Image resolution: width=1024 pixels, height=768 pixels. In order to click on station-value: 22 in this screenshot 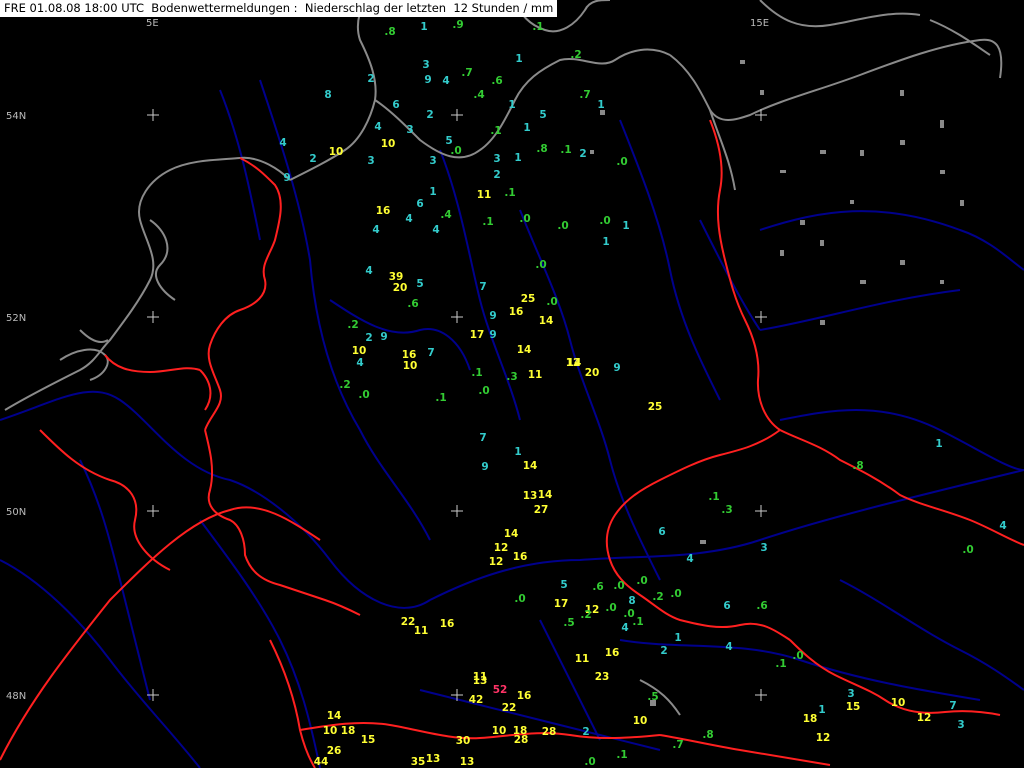, I will do `click(509, 708)`.